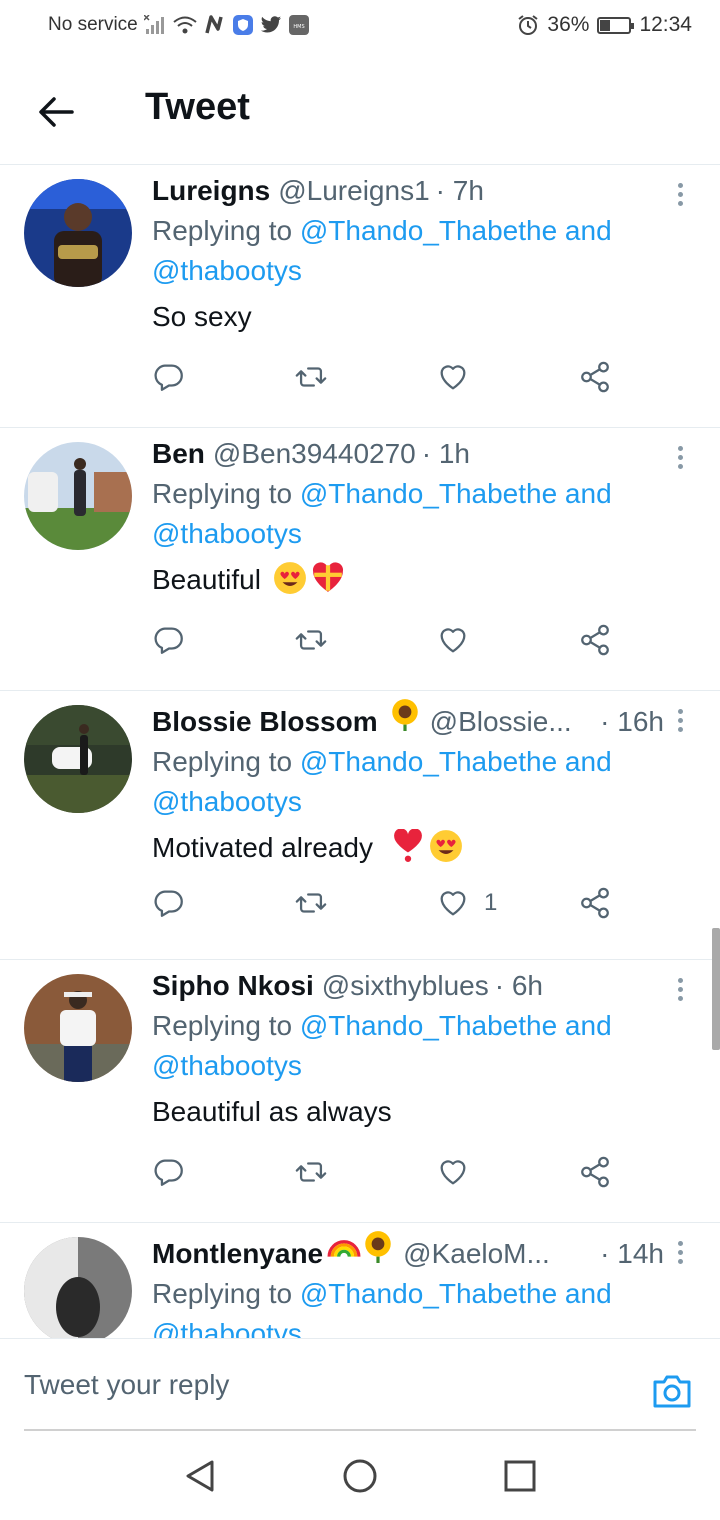 The height and width of the screenshot is (1520, 720). What do you see at coordinates (568, 24) in the screenshot?
I see `battery-percent: 36%` at bounding box center [568, 24].